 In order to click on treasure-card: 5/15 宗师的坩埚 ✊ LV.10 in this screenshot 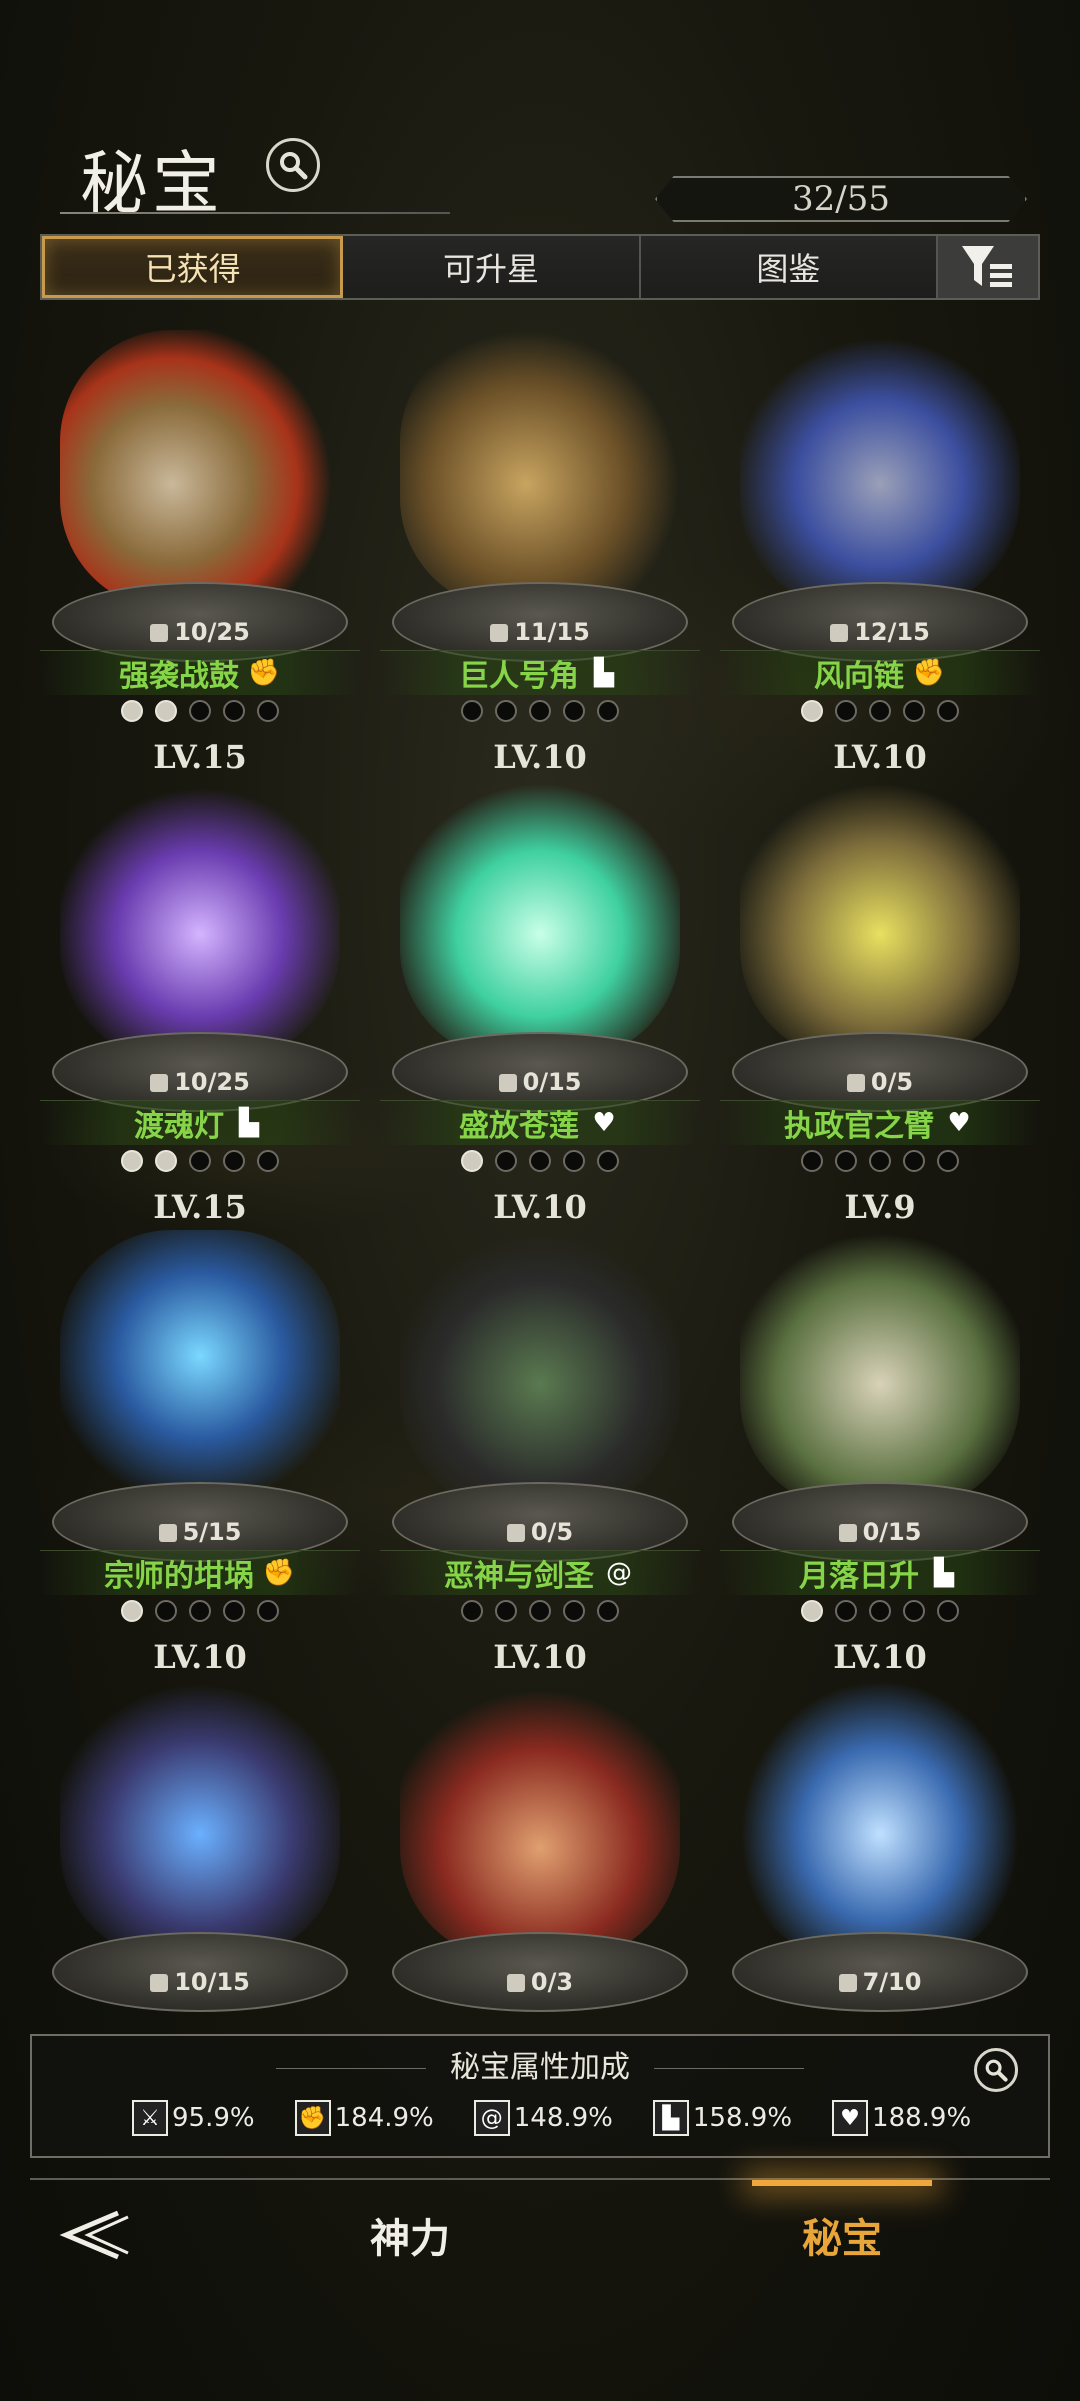, I will do `click(200, 1455)`.